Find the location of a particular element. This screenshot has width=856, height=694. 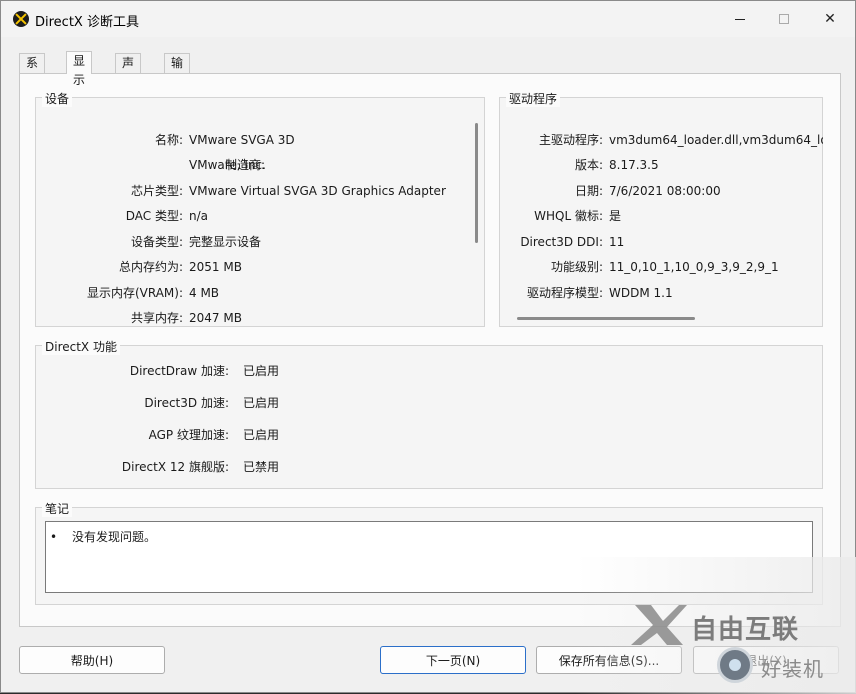

driver-main-label: 主驱动程序: is located at coordinates (570, 140).